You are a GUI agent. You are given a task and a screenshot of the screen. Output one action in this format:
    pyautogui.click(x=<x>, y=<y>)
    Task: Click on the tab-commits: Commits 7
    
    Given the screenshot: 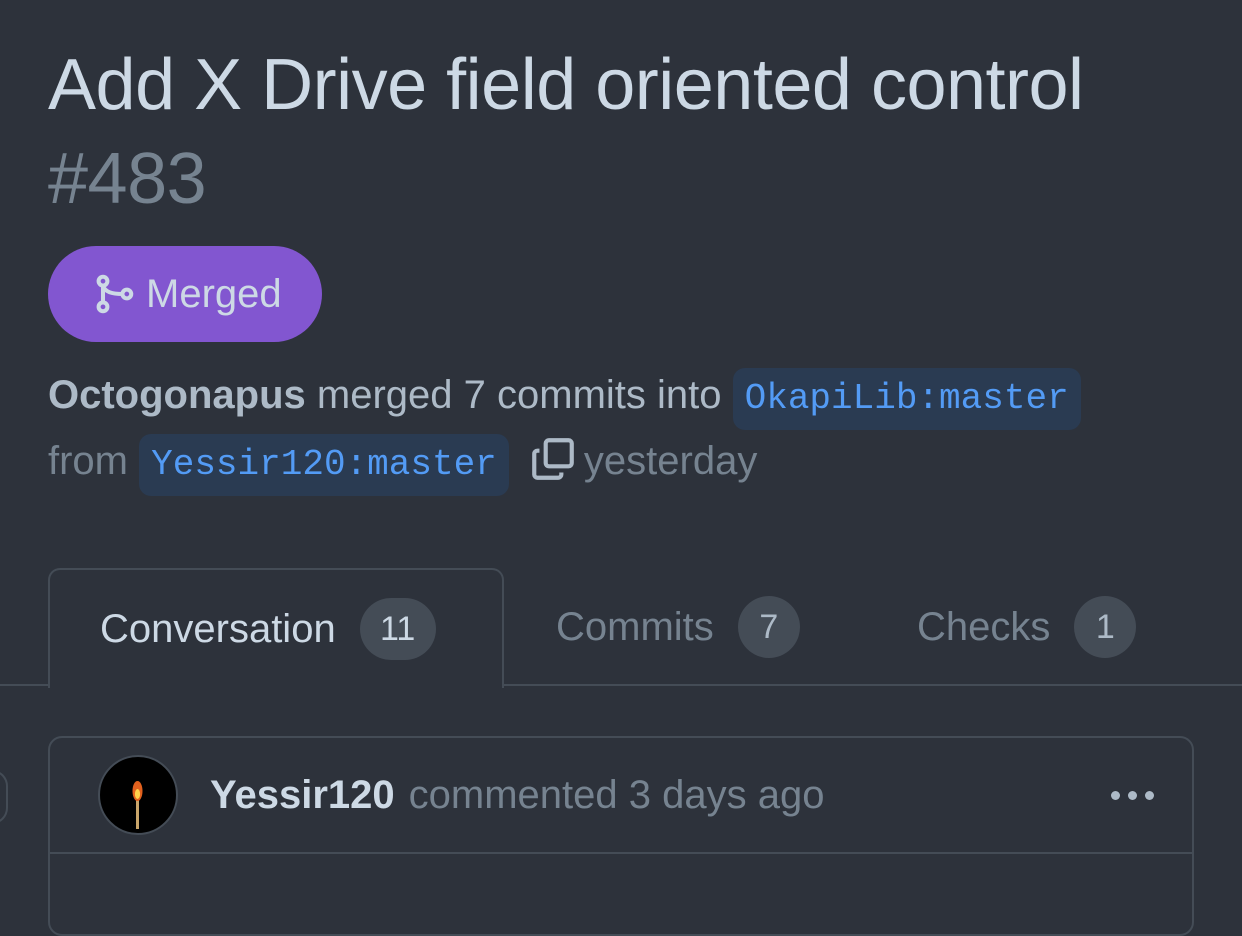 What is the action you would take?
    pyautogui.click(x=678, y=627)
    